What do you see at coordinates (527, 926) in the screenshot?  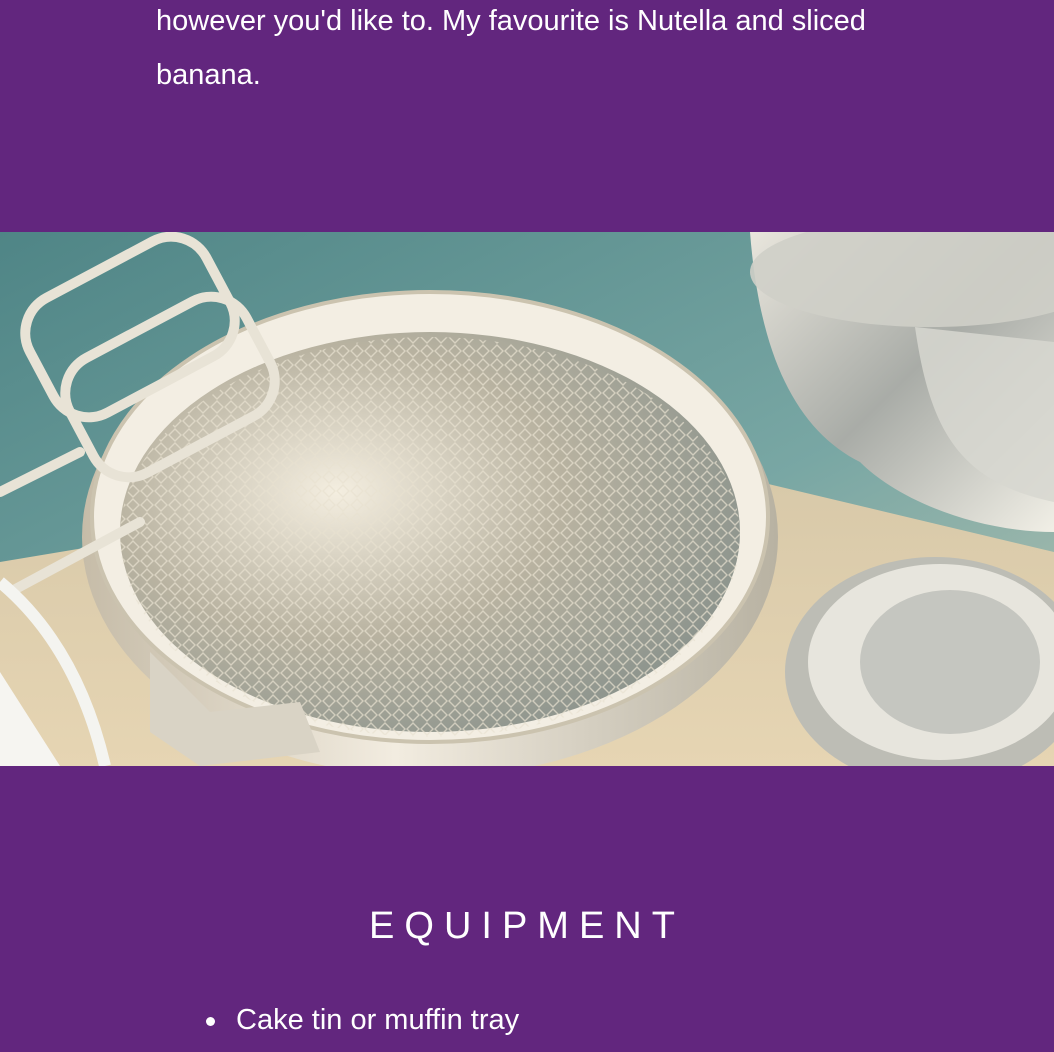 I see `equipment-heading: EQUIPMENT` at bounding box center [527, 926].